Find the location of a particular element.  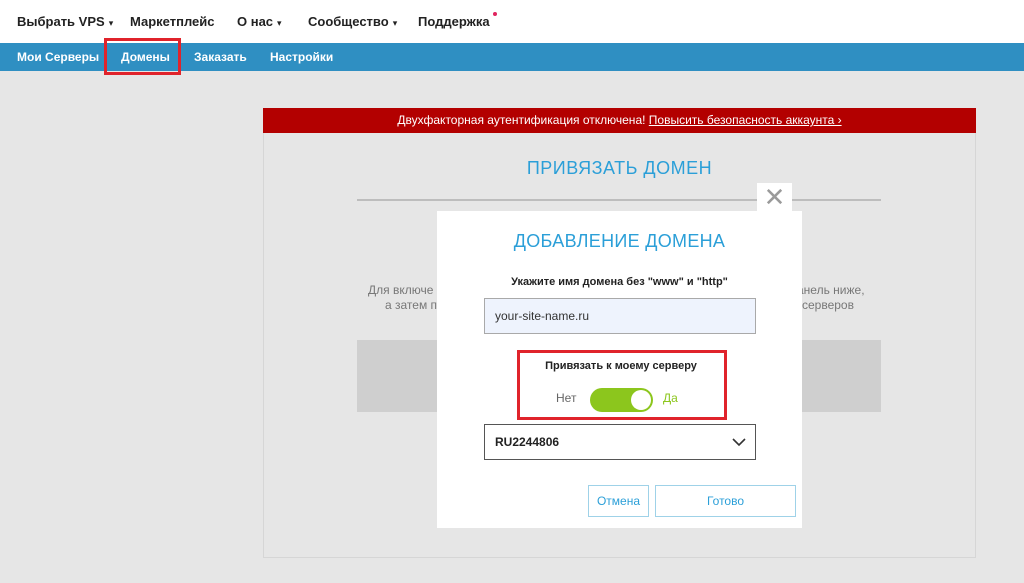

server-select: RU2244806 is located at coordinates (620, 442).